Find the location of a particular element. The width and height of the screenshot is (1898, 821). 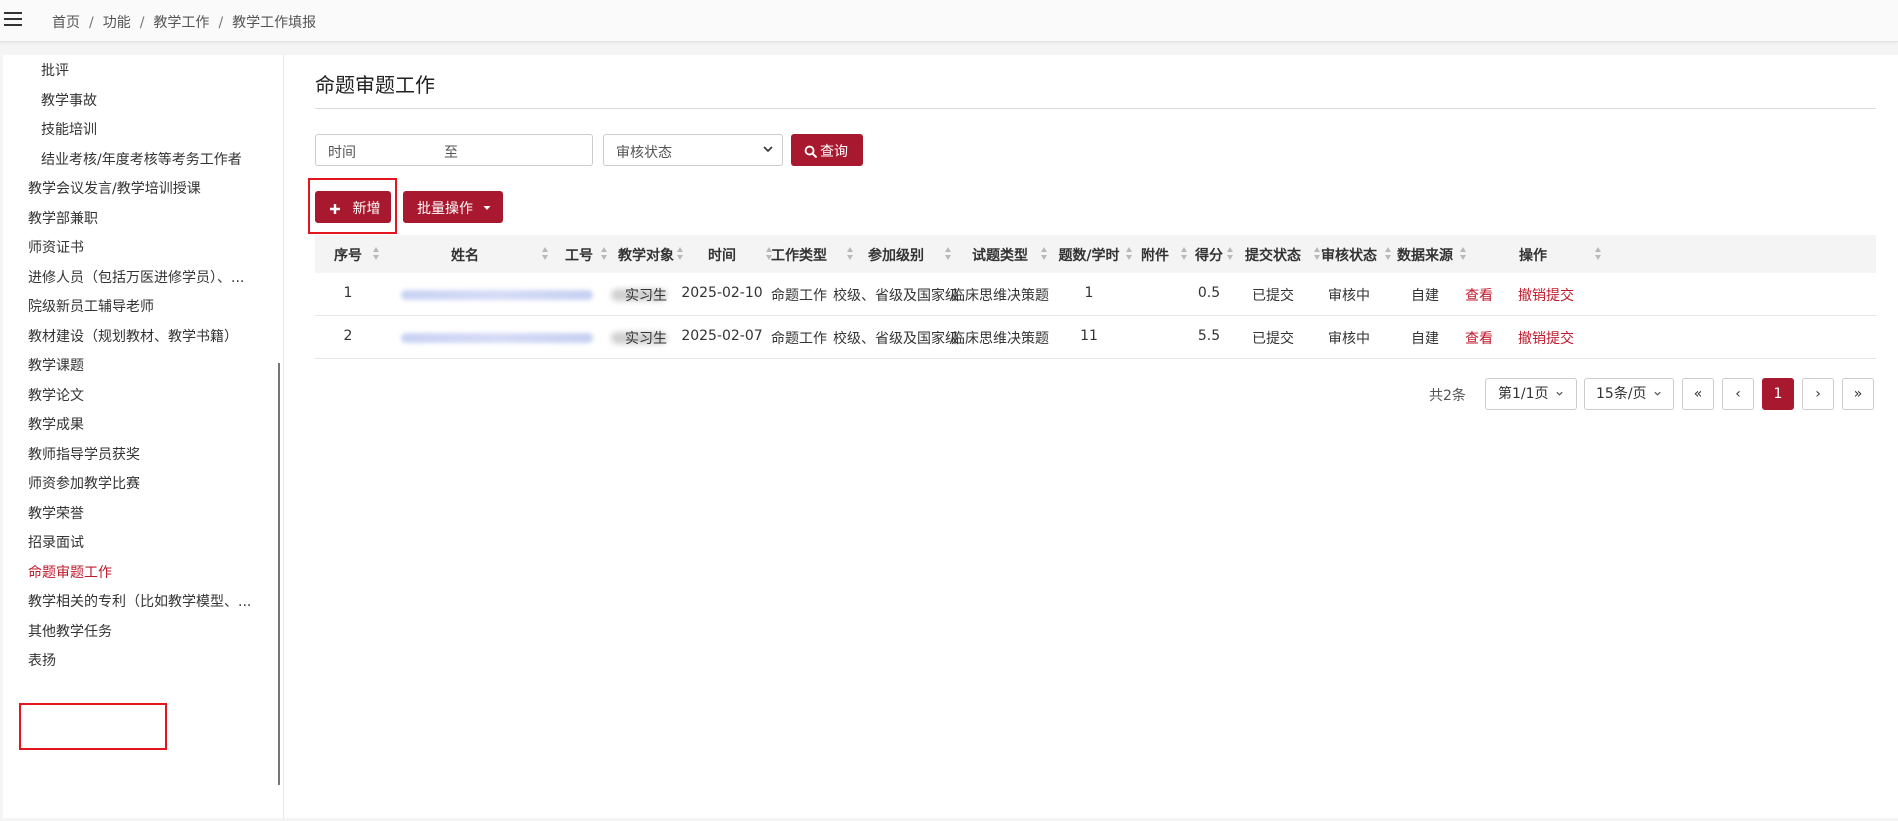

column-header: 数据来源 is located at coordinates (1425, 255).